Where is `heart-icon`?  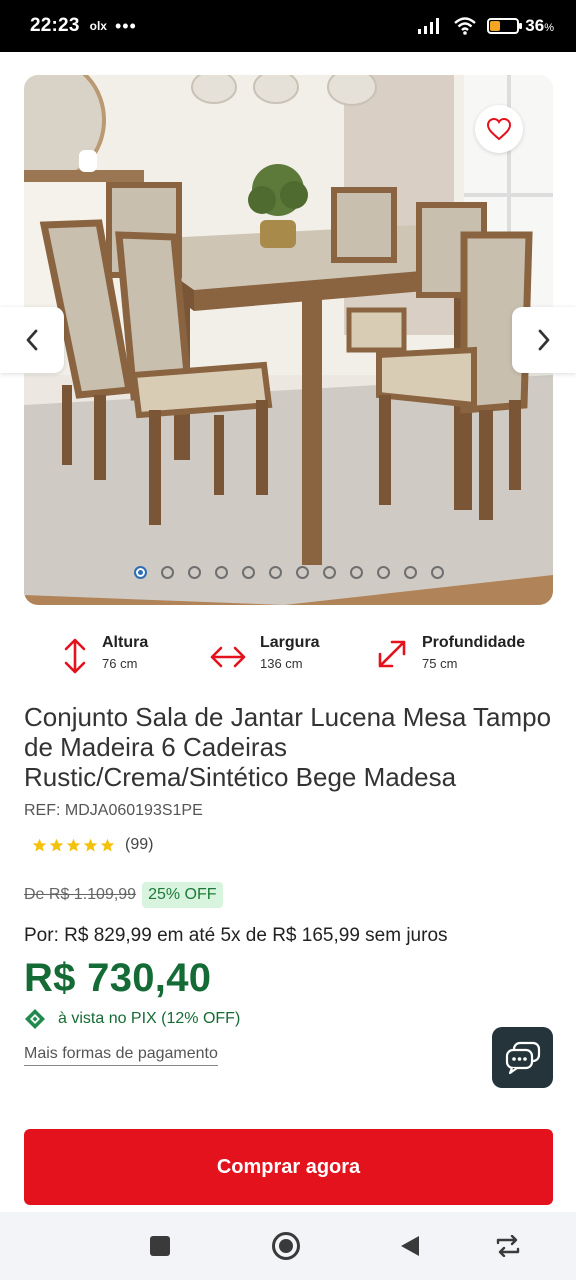
heart-icon is located at coordinates (499, 129).